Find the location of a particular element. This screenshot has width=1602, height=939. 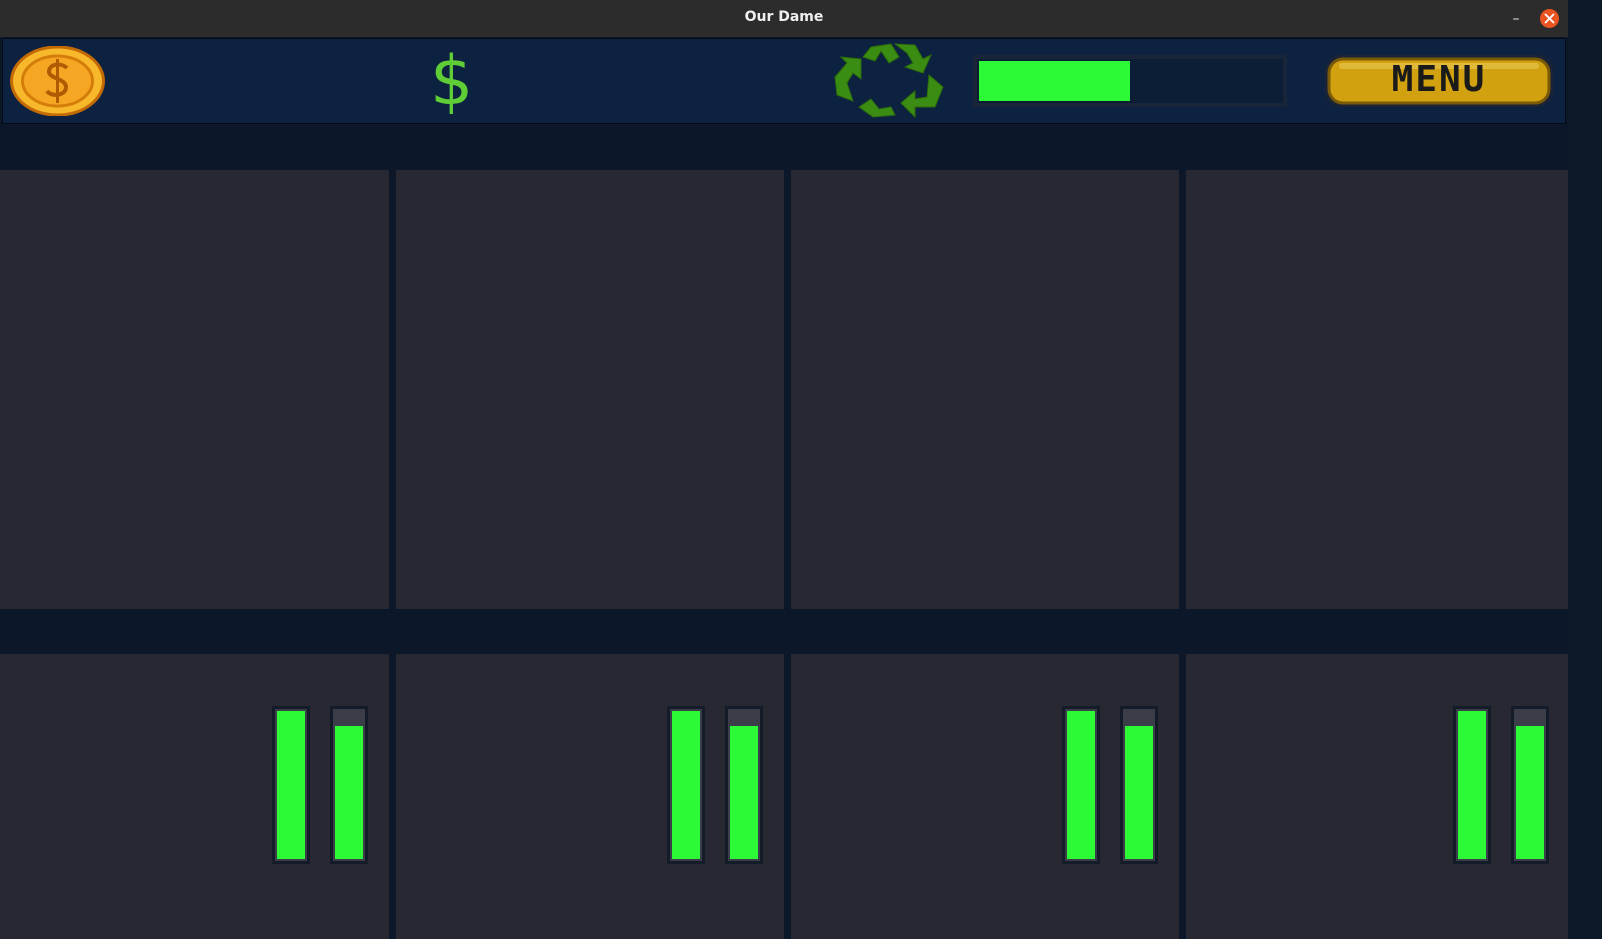

recycle-progress-bar is located at coordinates (1130, 81).